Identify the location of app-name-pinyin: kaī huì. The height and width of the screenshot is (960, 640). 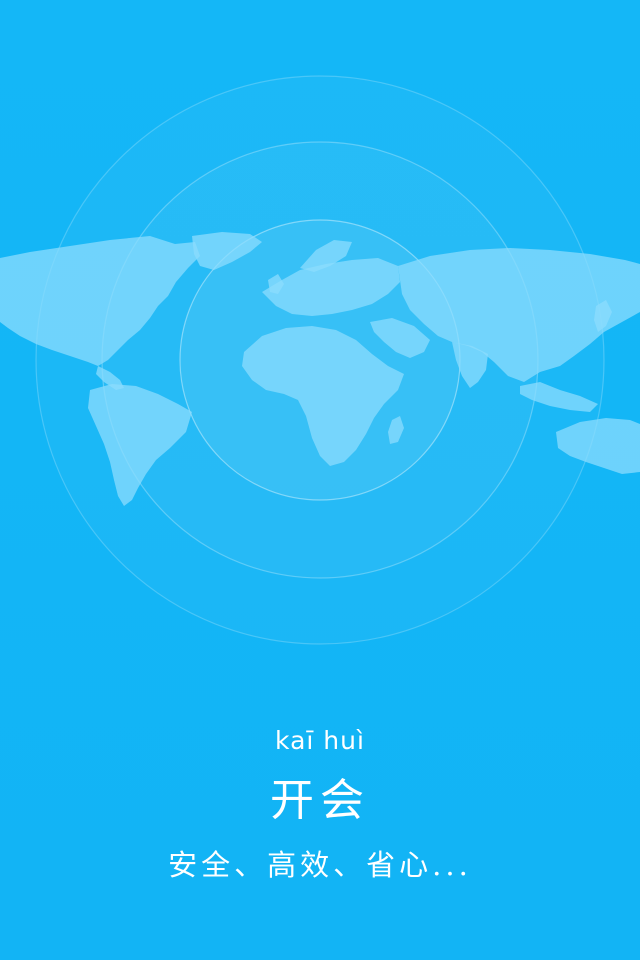
(320, 740).